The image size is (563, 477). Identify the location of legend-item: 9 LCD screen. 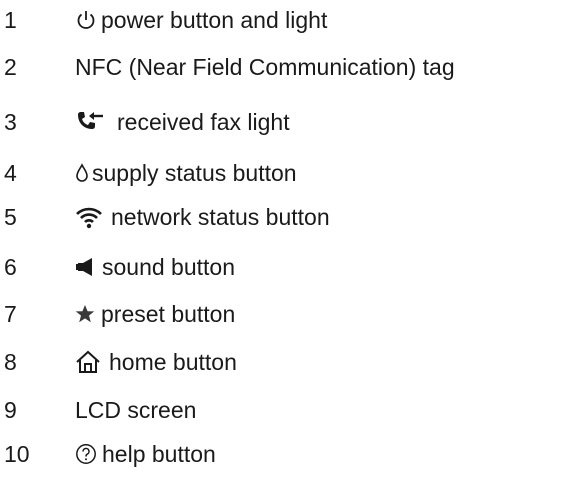
(281, 410).